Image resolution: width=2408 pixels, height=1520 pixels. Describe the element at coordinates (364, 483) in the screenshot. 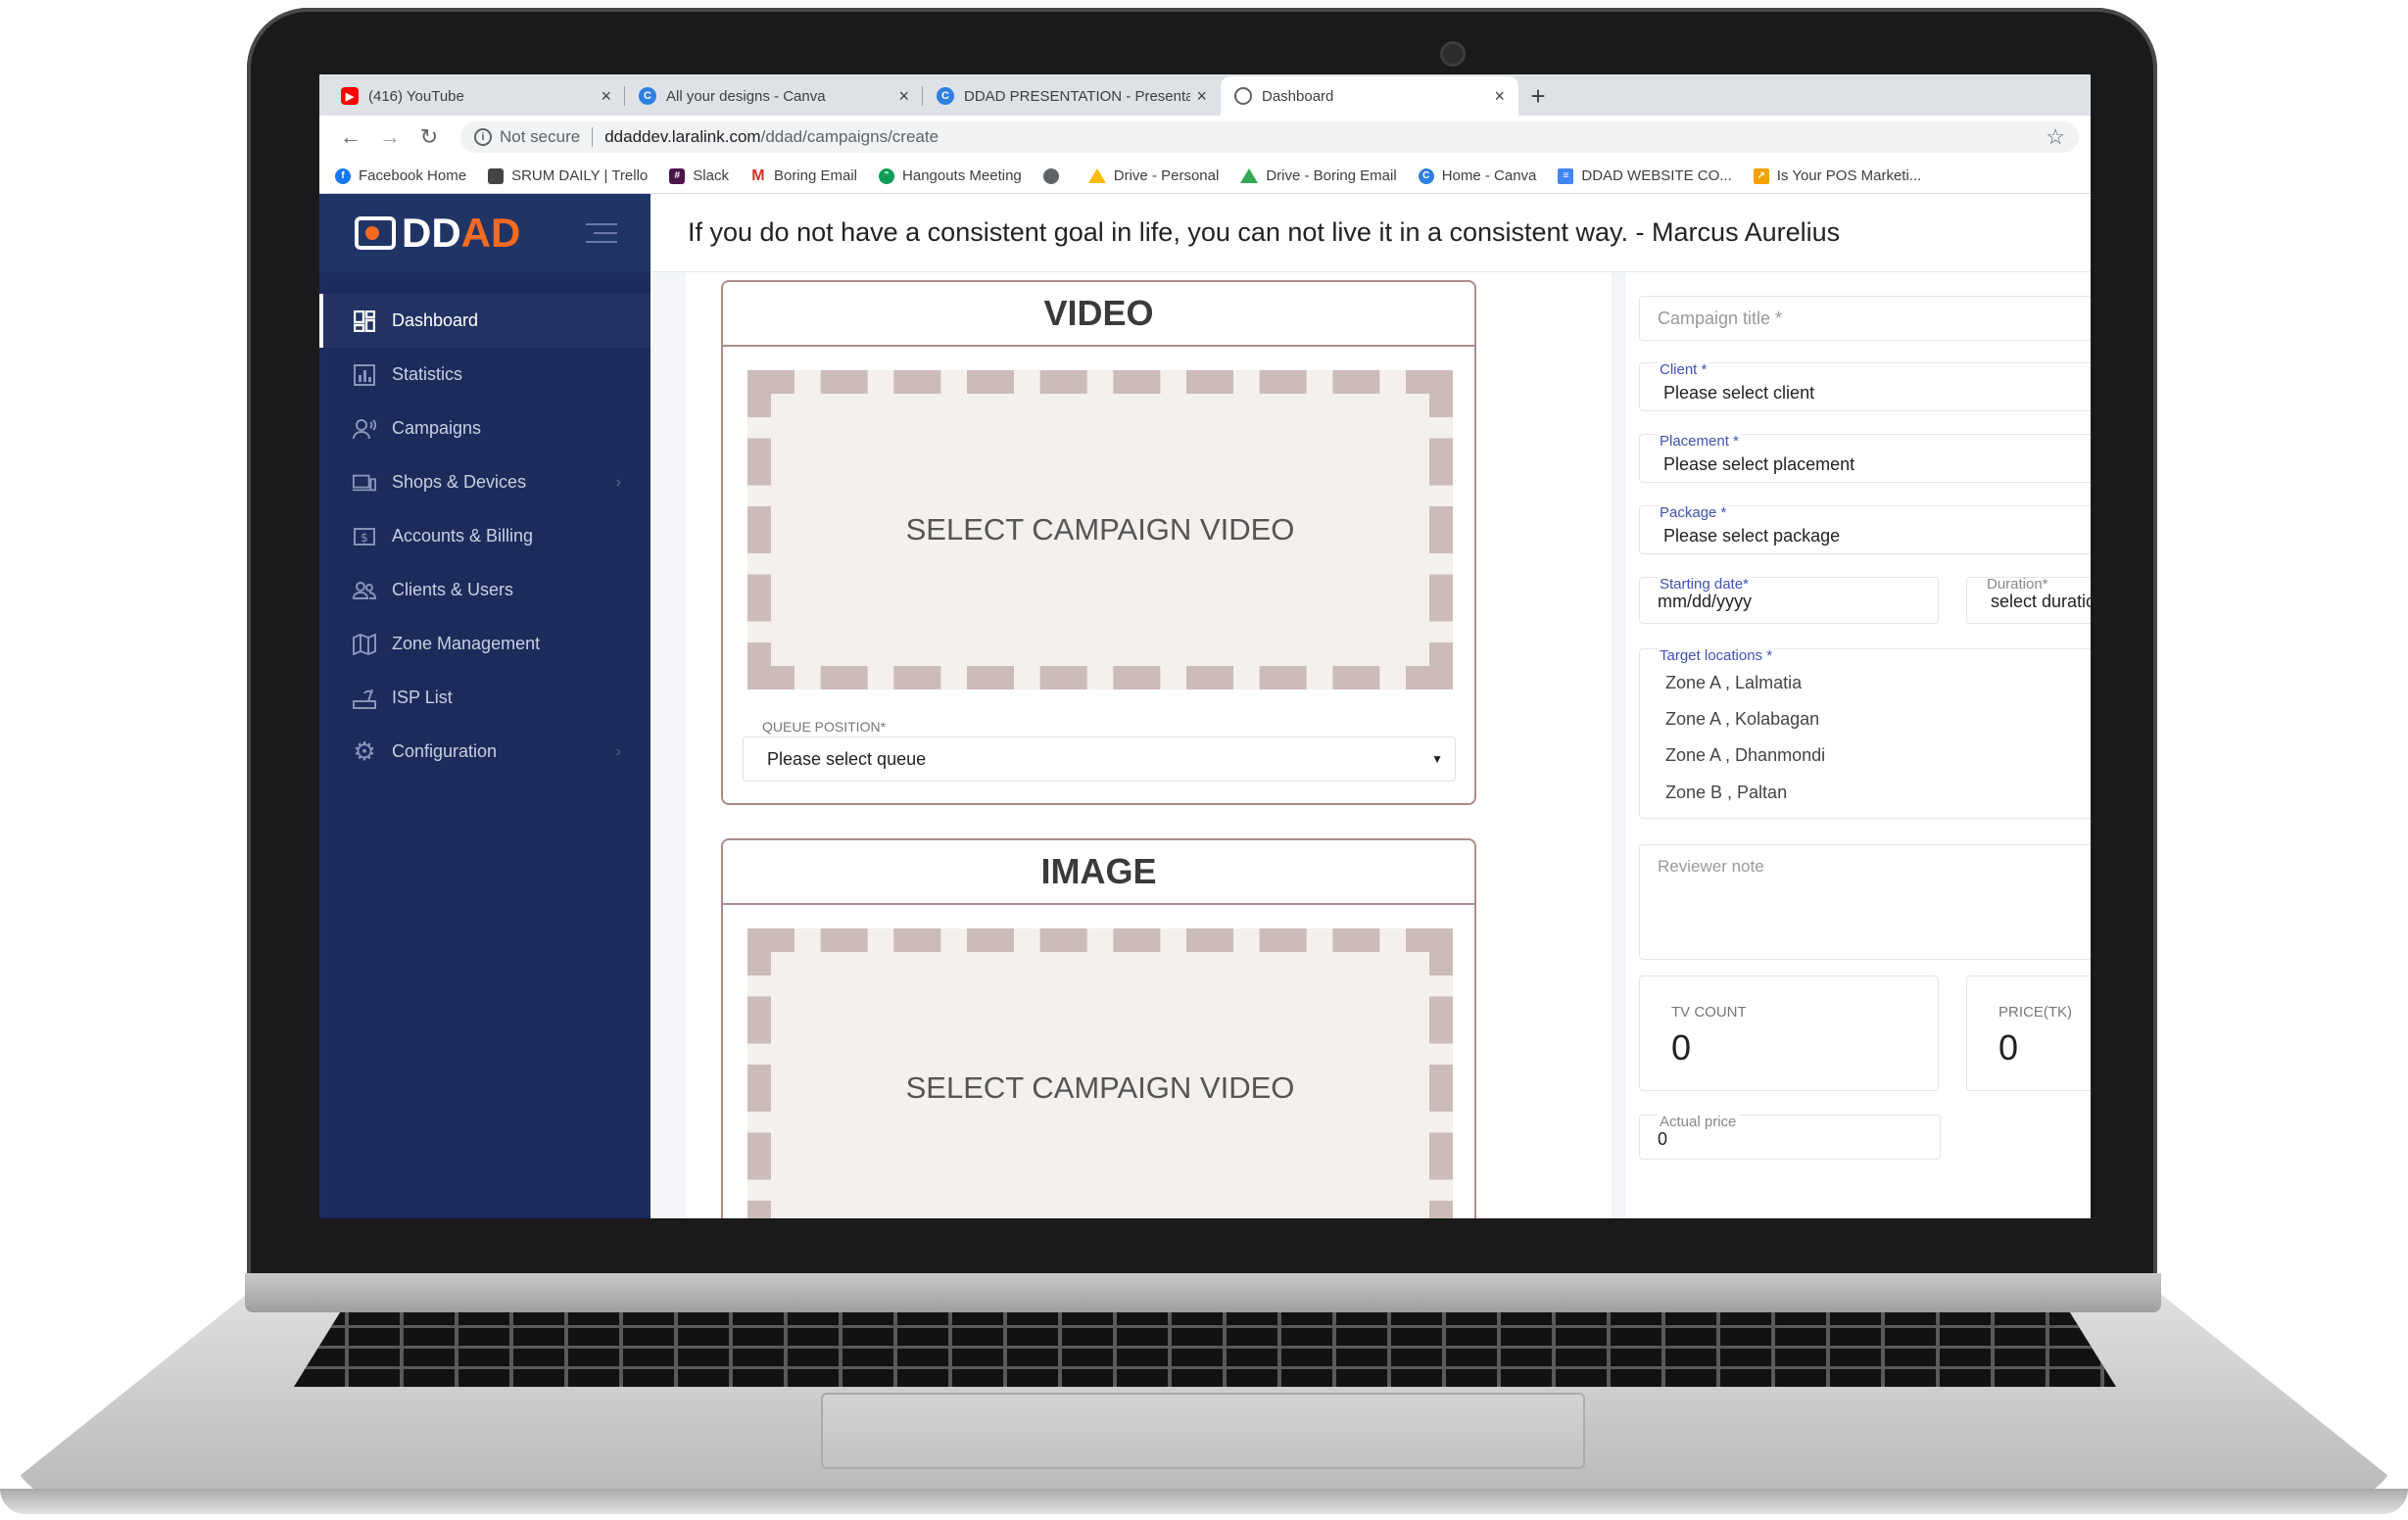

I see `devices-icon` at that location.